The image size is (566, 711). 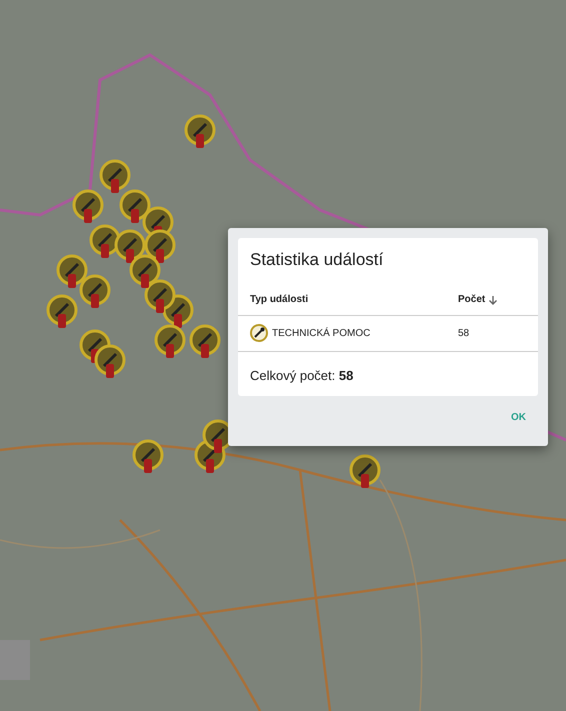 I want to click on column-header: Typ události, so click(x=279, y=299).